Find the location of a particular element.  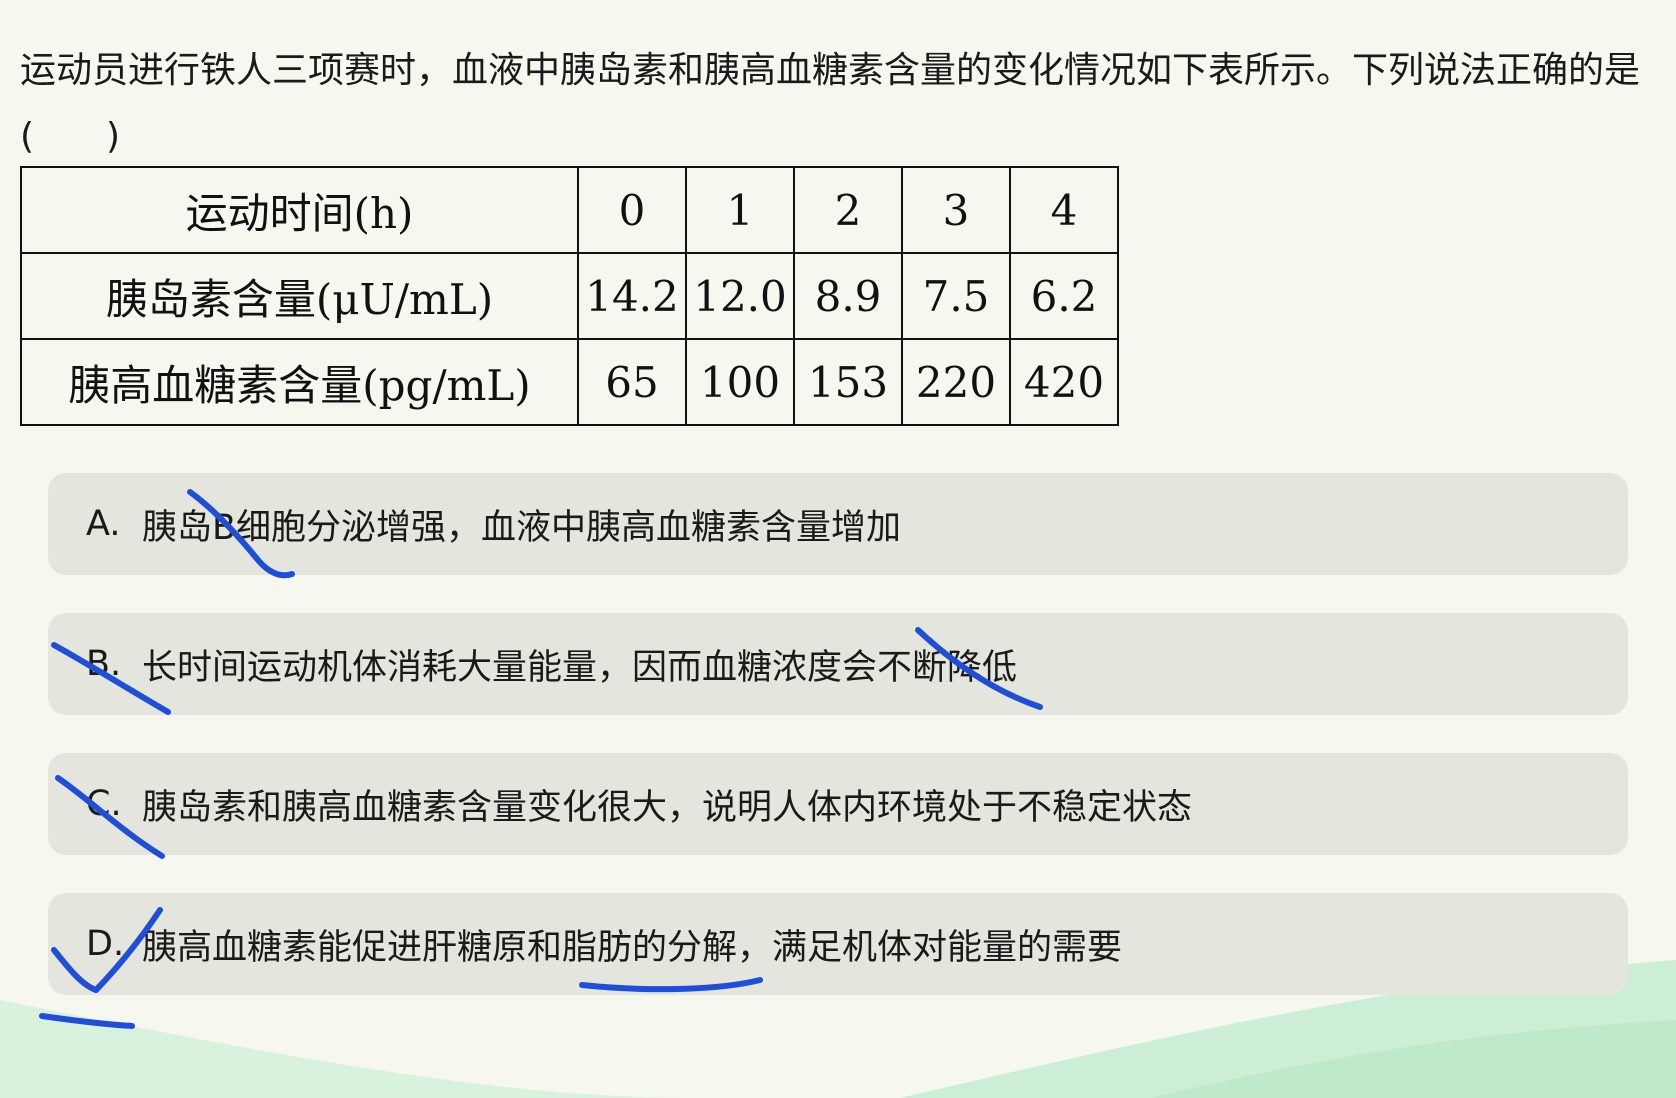

table-header-label: 运动时间(h) is located at coordinates (299, 210).